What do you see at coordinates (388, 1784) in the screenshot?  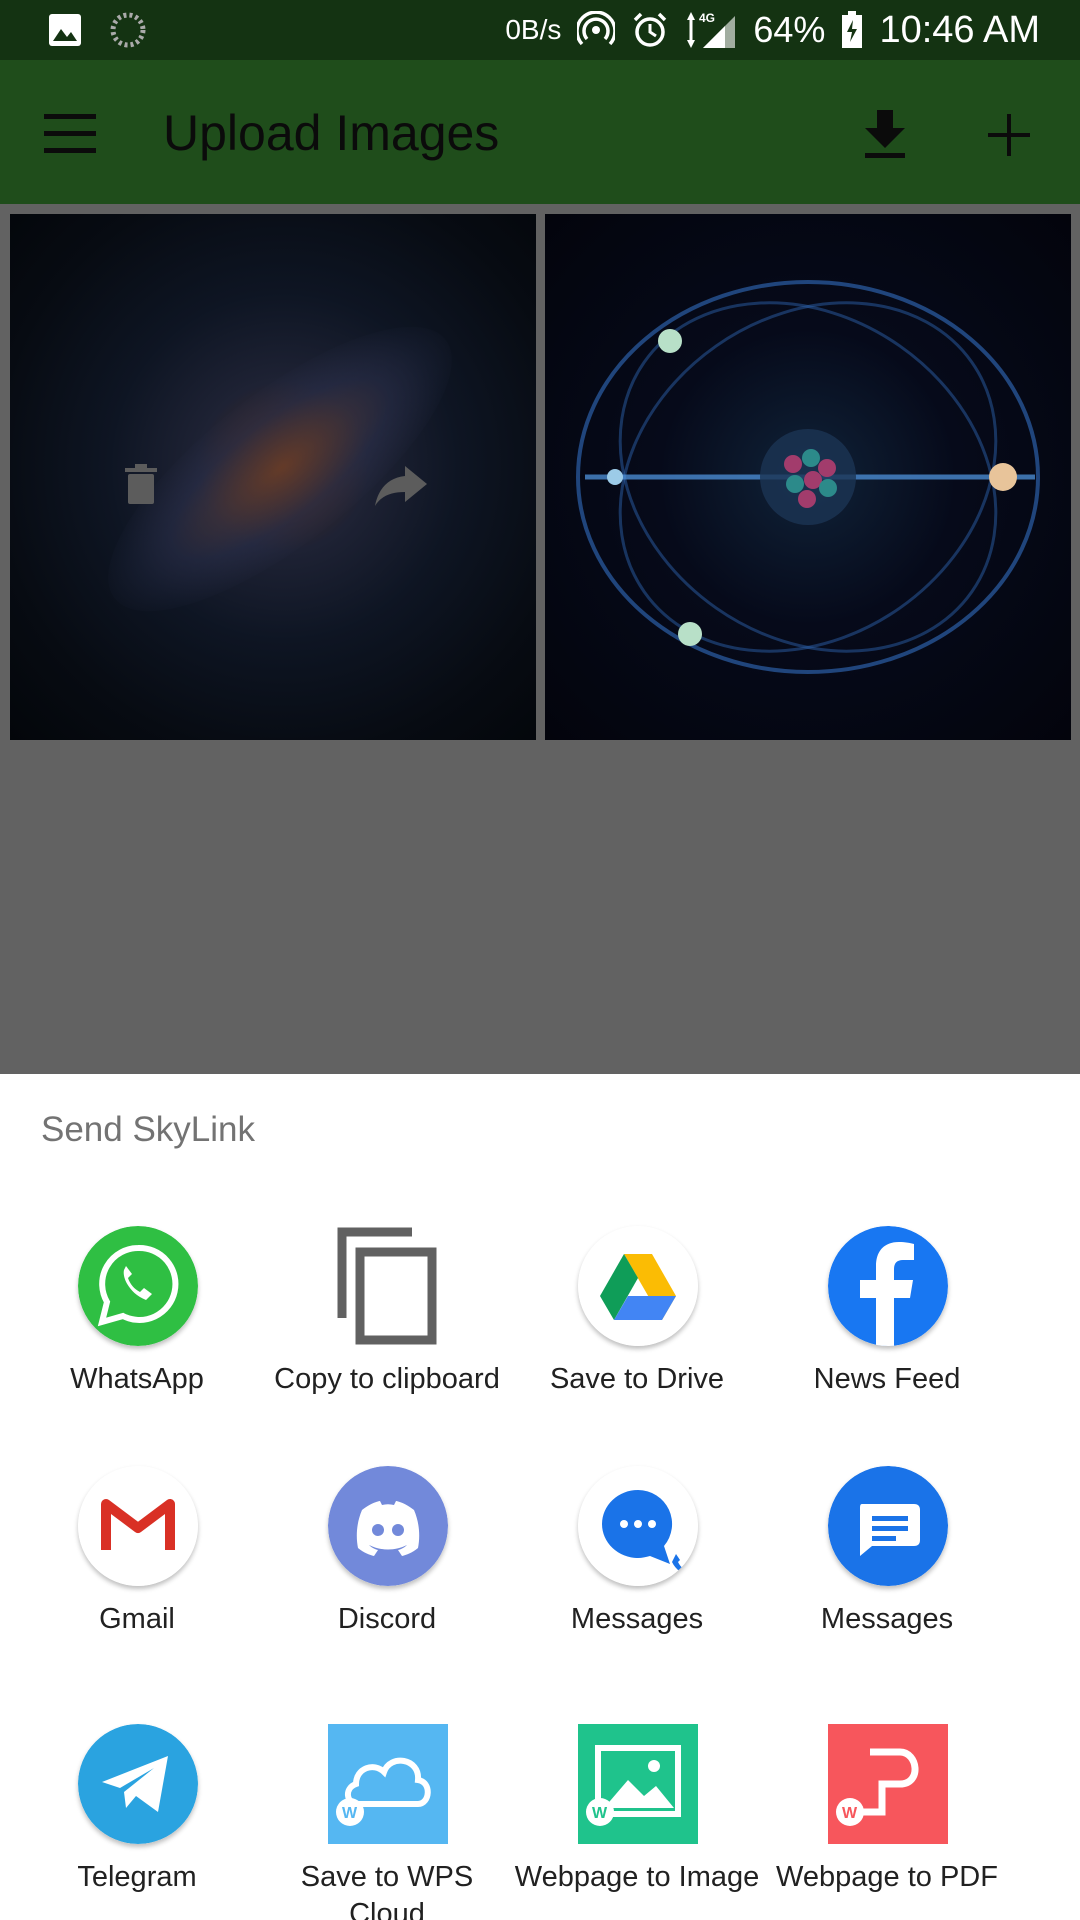 I see `wps-cloud-icon: W` at bounding box center [388, 1784].